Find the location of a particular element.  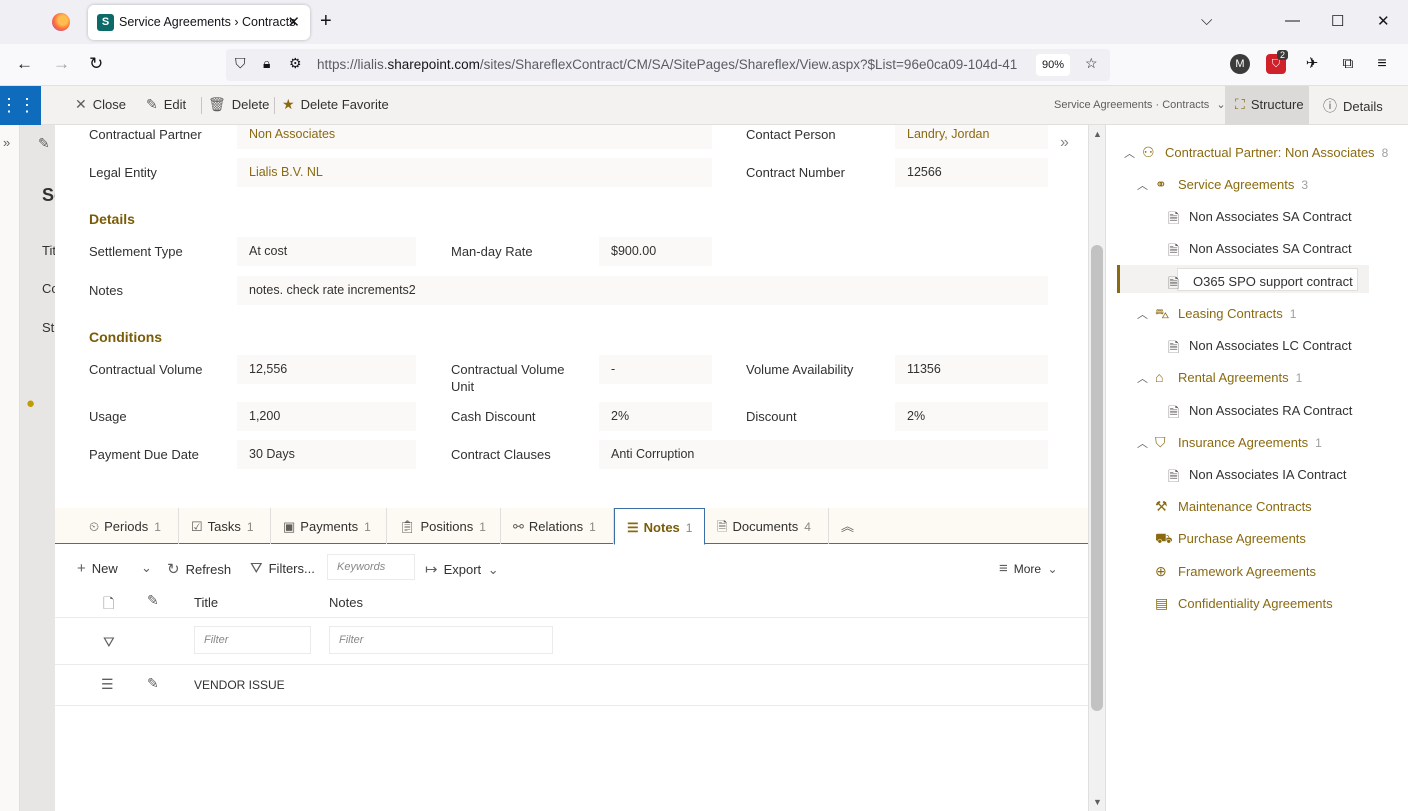

tree-item-label: Non Associates IA Contract is located at coordinates (1268, 474).